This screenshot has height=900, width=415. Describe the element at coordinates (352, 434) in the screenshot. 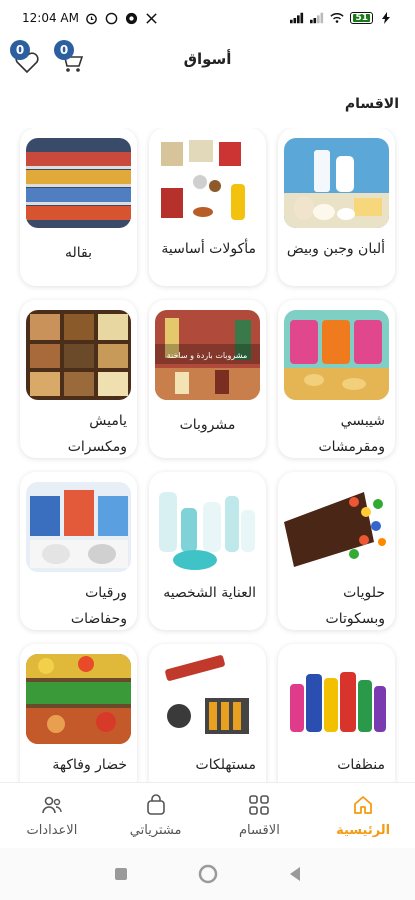

I see `category-label: شيبسي ومقرمشات` at that location.